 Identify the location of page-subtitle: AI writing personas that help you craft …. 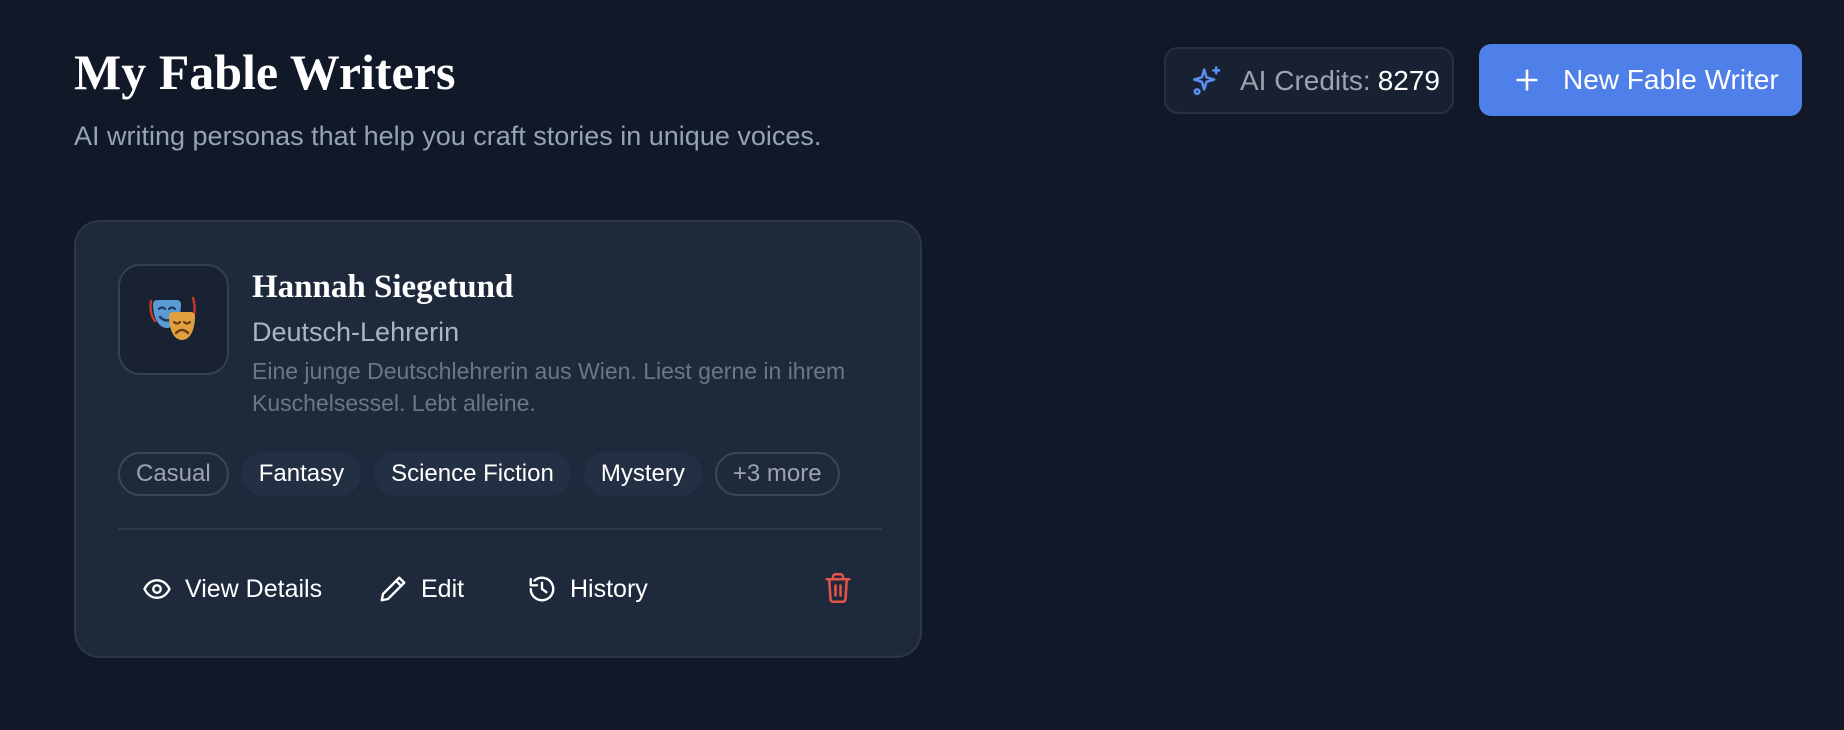
(448, 136).